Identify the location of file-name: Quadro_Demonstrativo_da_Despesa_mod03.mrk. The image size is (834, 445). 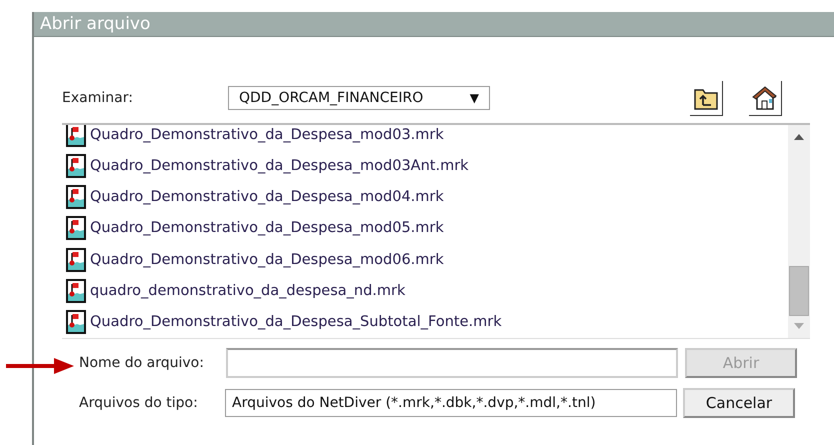
(267, 134).